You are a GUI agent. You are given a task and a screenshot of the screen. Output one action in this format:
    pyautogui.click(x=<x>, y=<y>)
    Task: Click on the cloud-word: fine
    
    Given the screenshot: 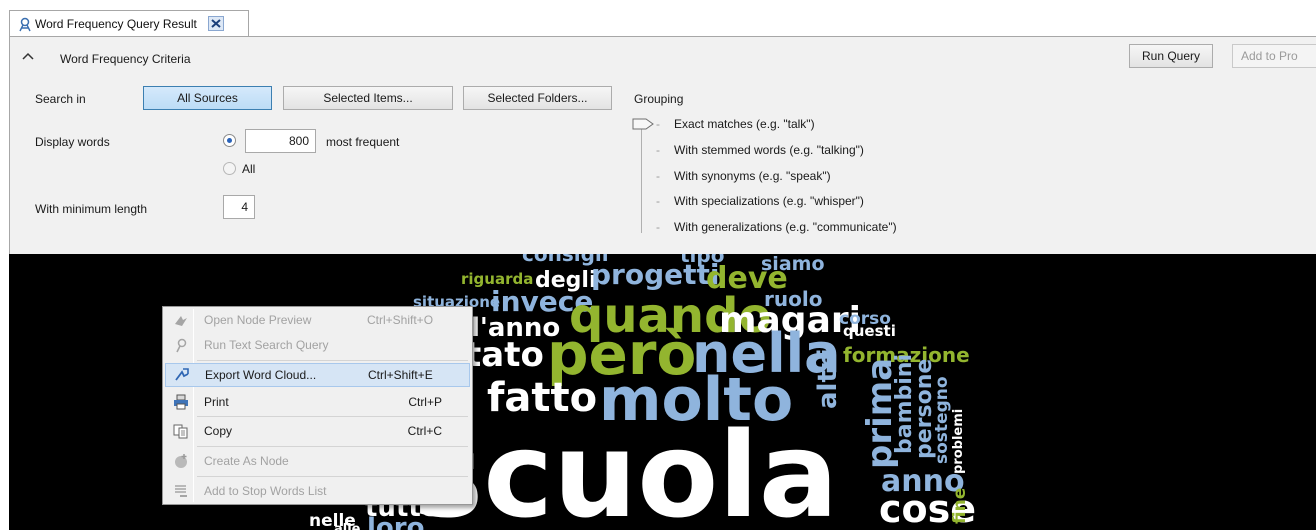 What is the action you would take?
    pyautogui.click(x=960, y=506)
    